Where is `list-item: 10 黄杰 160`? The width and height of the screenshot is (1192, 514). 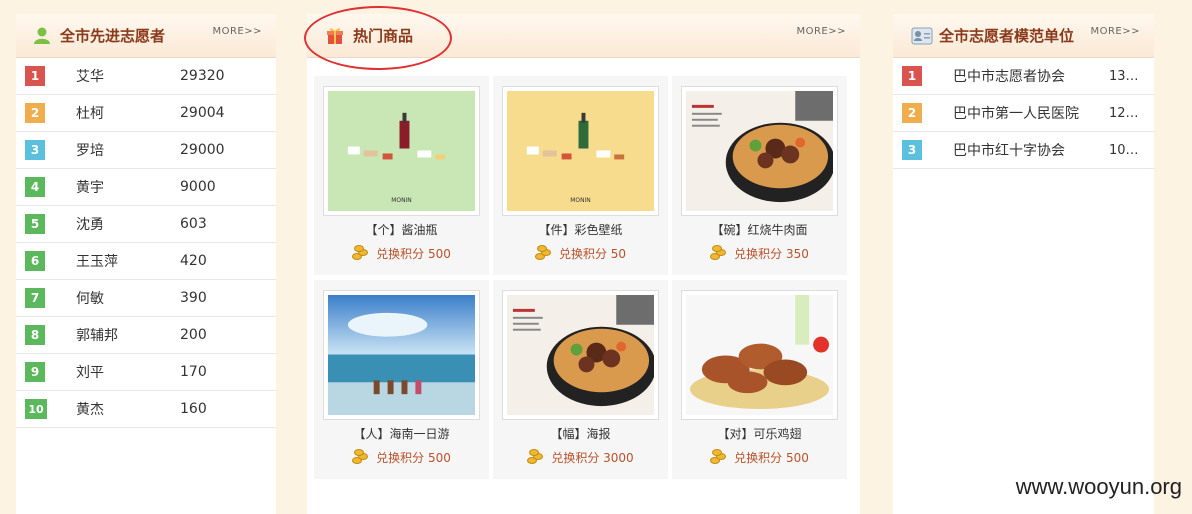 list-item: 10 黄杰 160 is located at coordinates (146, 409).